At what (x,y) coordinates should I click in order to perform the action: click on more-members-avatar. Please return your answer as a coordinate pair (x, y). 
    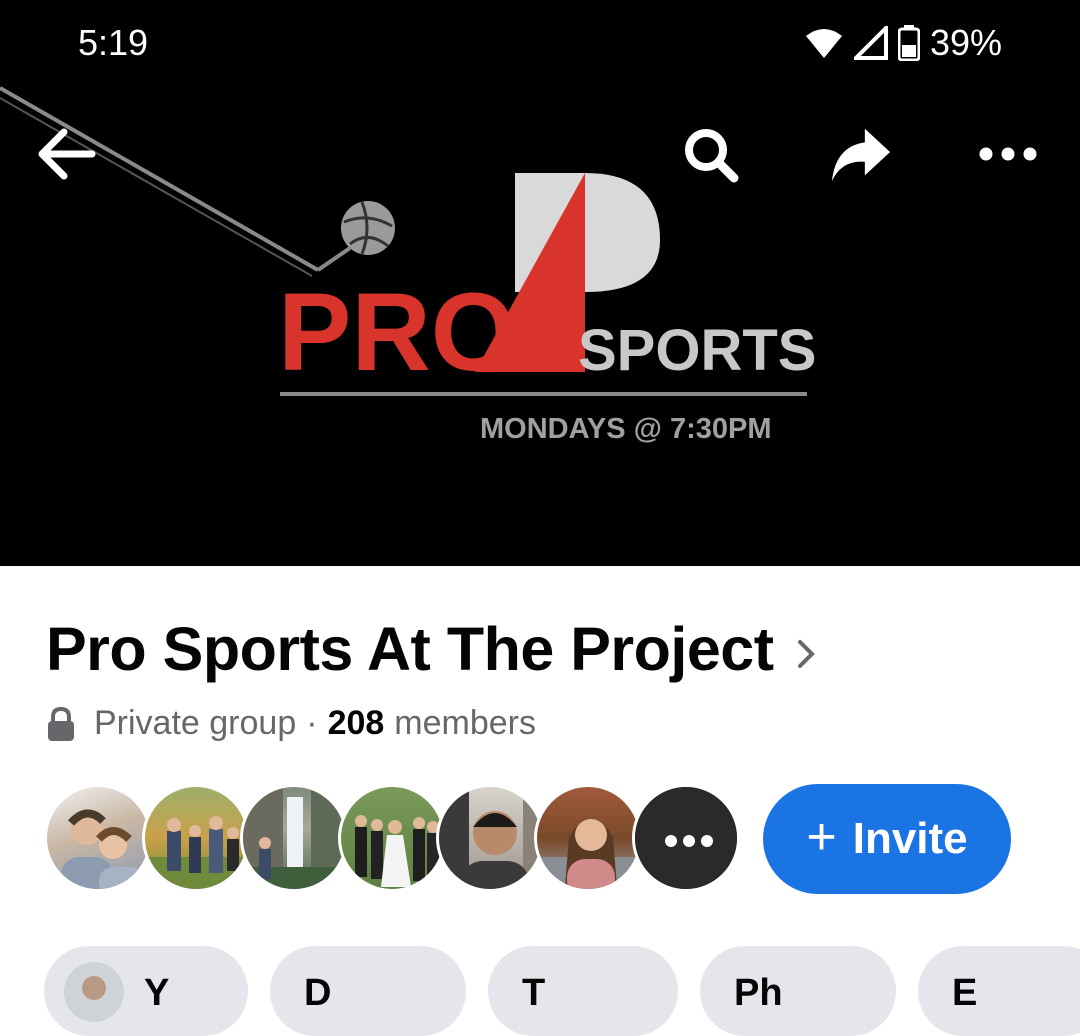
    Looking at the image, I should click on (686, 838).